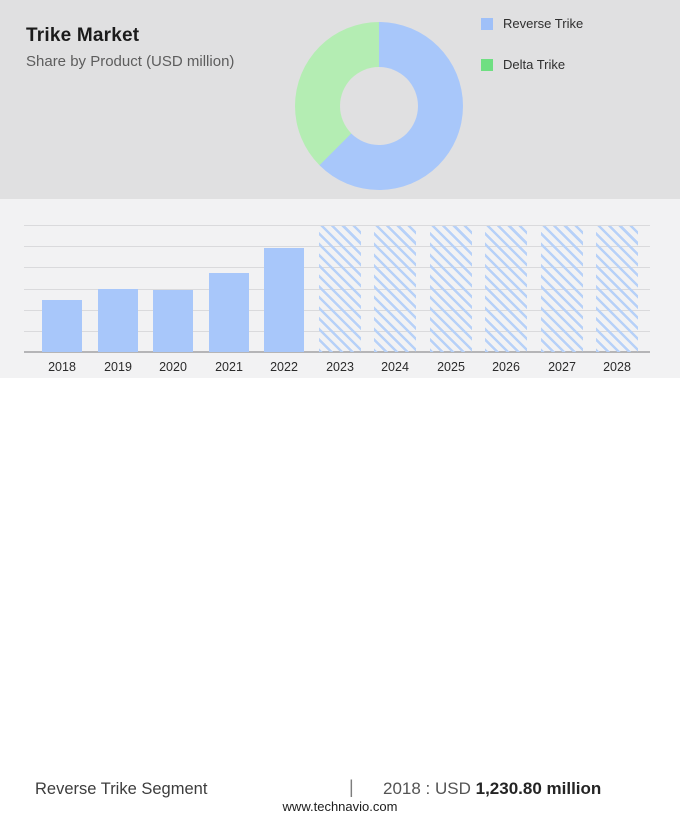 Image resolution: width=680 pixels, height=814 pixels. What do you see at coordinates (562, 367) in the screenshot?
I see `x-label-2027: 2027` at bounding box center [562, 367].